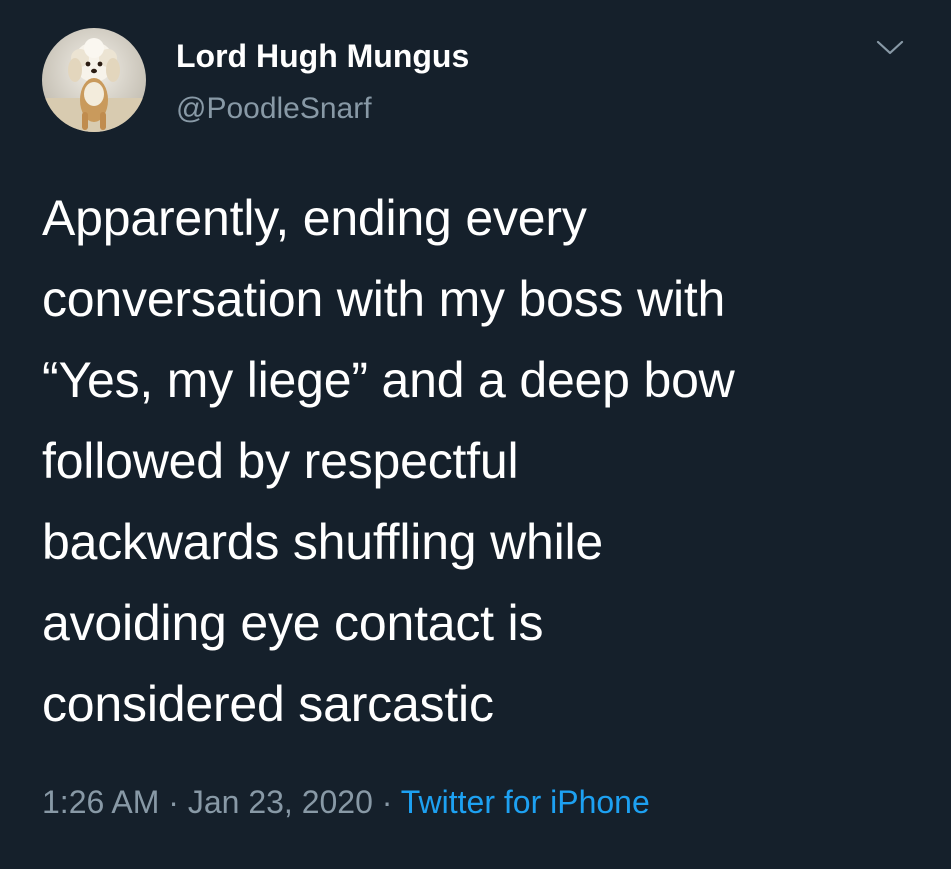 The image size is (951, 869). What do you see at coordinates (322, 56) in the screenshot?
I see `author-display-name: Lord Hugh Mungus` at bounding box center [322, 56].